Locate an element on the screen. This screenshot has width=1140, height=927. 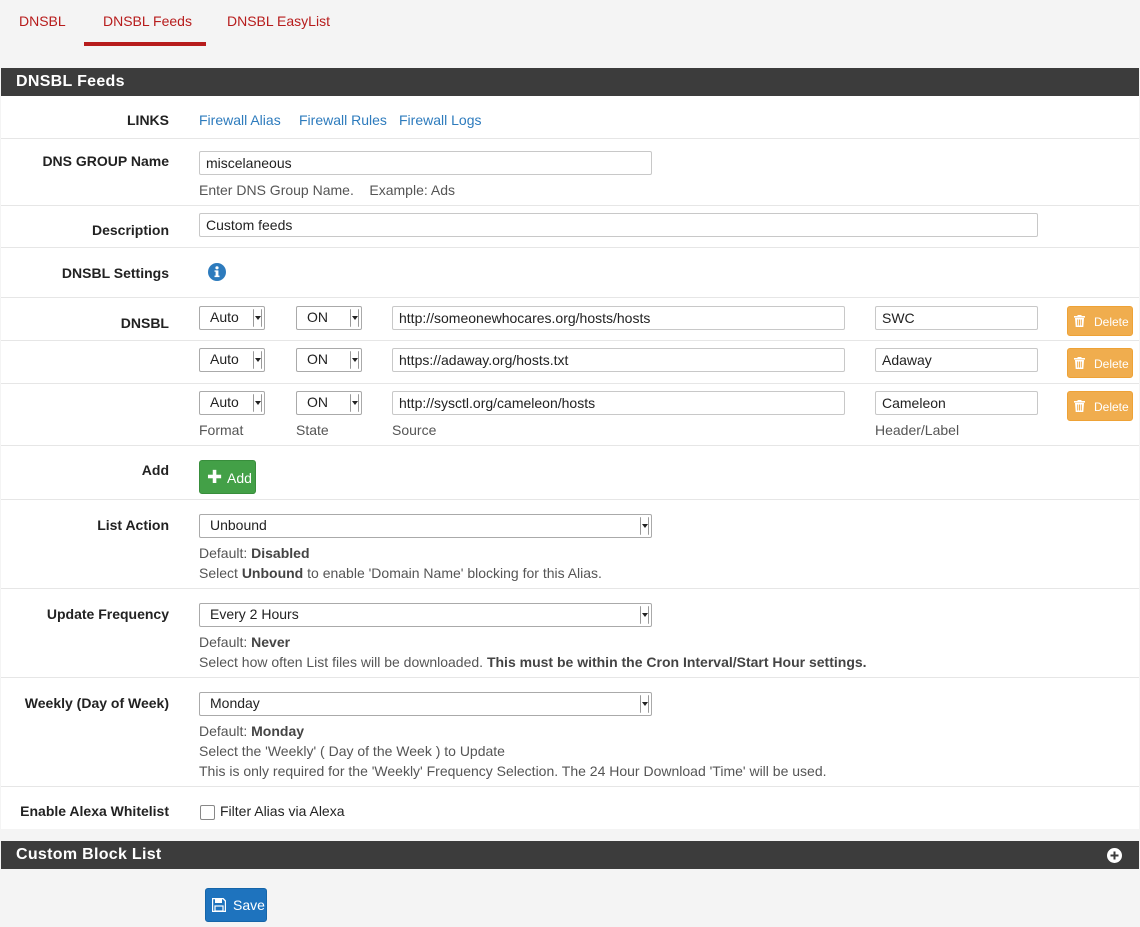
update-frequency-select: Every 2 Hours is located at coordinates (425, 615).